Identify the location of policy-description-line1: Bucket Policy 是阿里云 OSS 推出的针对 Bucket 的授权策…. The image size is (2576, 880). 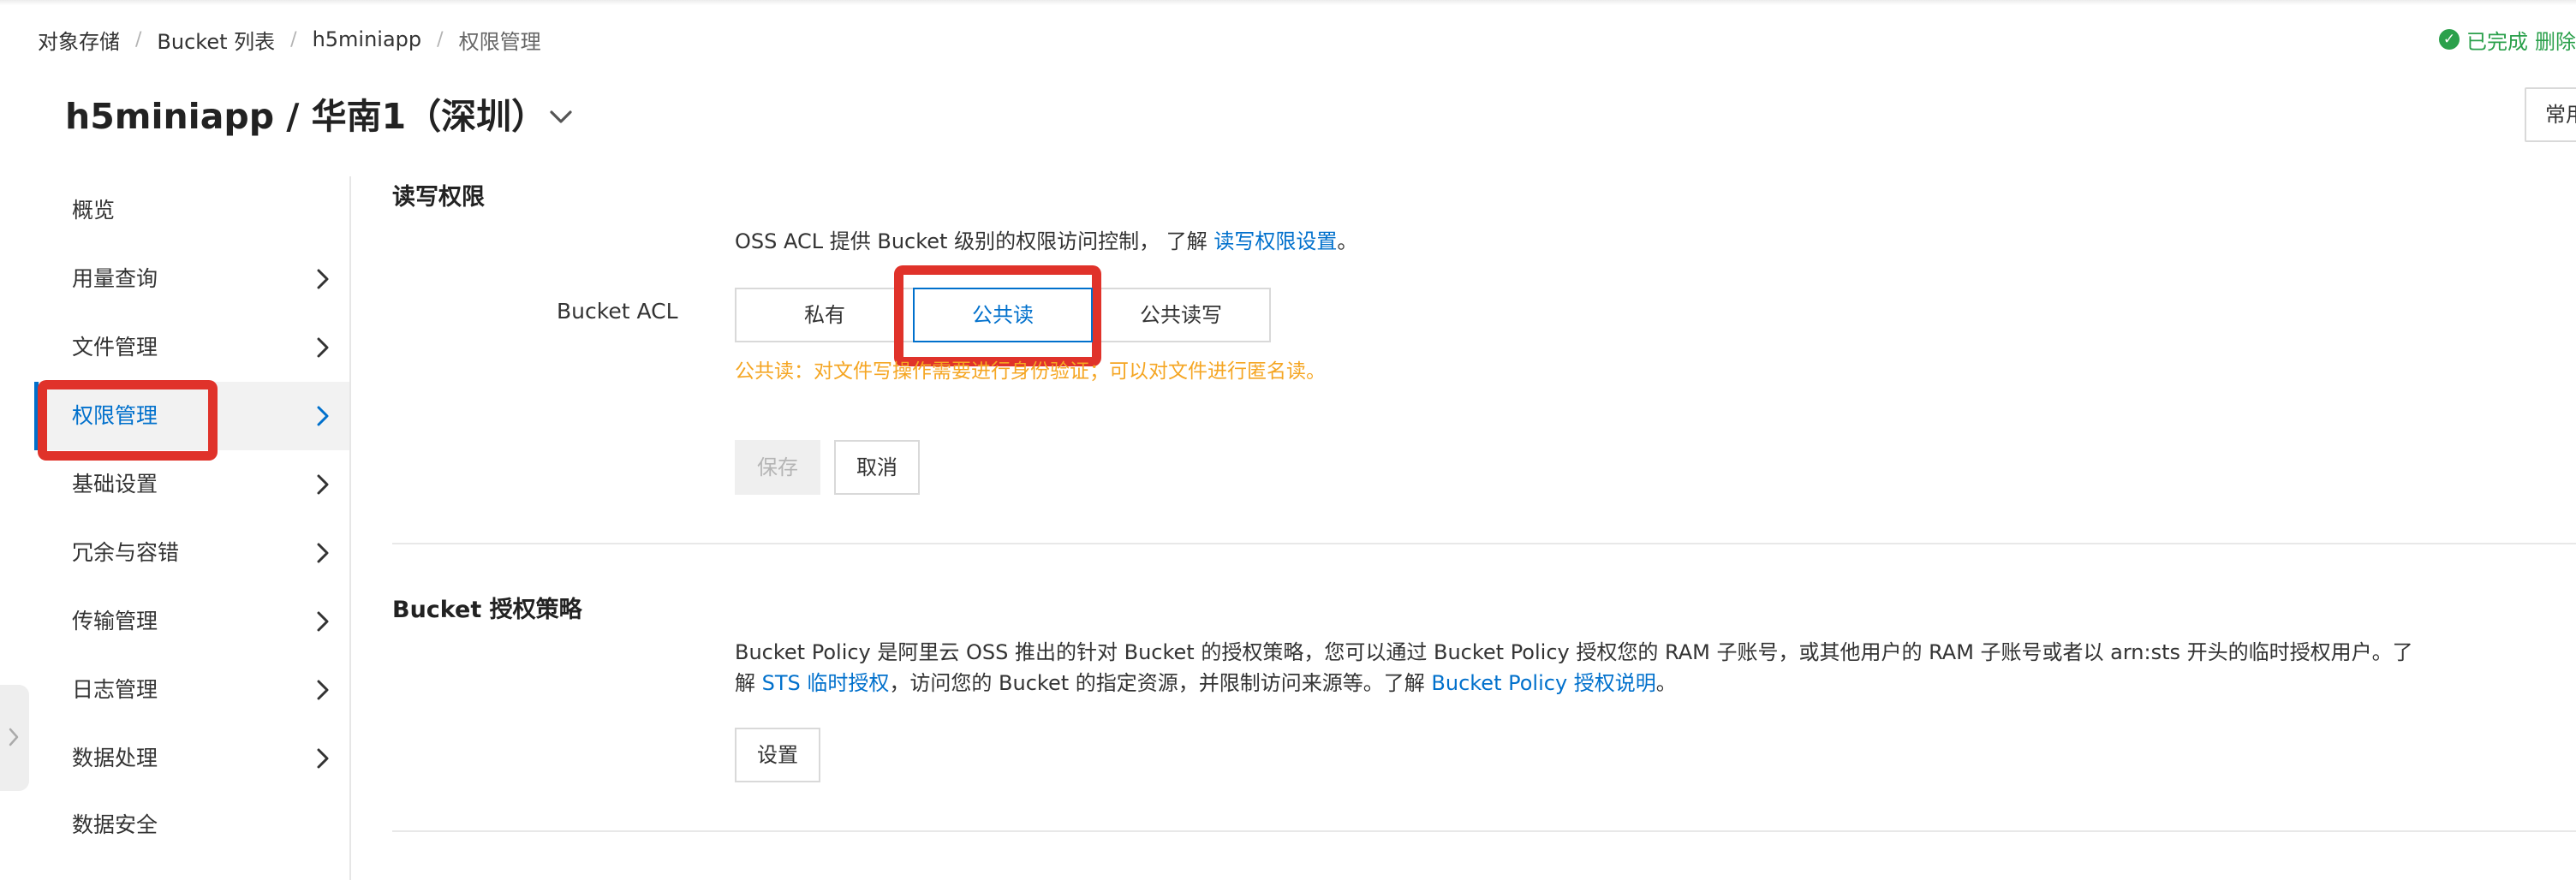
(1574, 652).